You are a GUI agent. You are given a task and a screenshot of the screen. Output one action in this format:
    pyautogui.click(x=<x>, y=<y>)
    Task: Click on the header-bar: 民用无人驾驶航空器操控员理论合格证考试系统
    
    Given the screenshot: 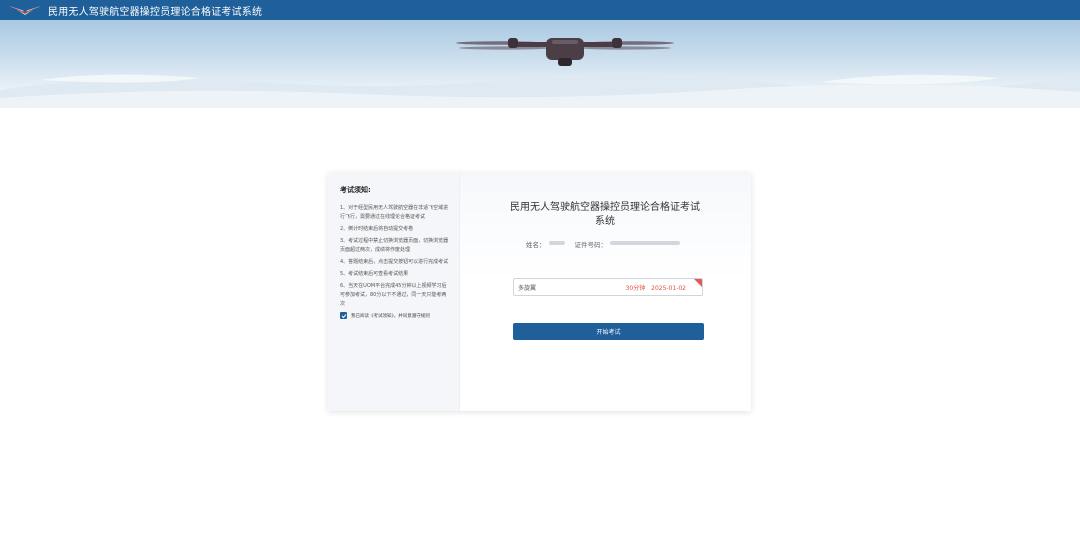 What is the action you would take?
    pyautogui.click(x=540, y=10)
    